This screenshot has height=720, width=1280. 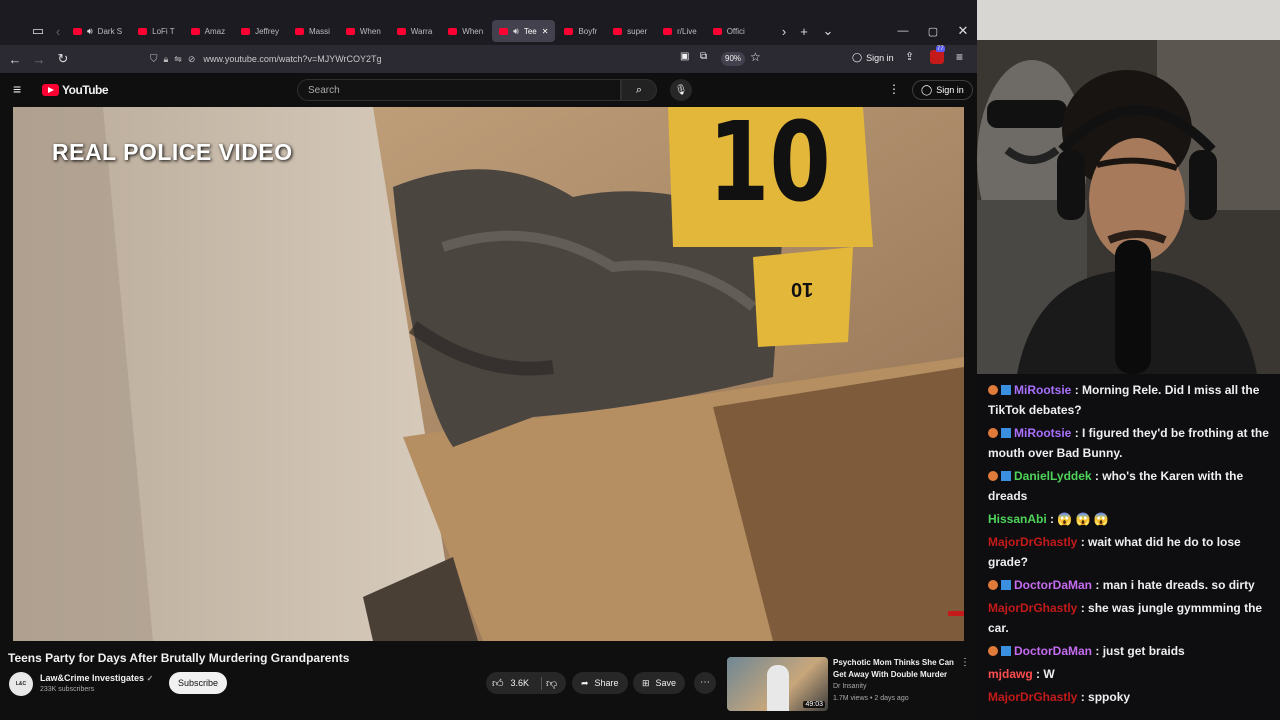 What do you see at coordinates (659, 683) in the screenshot?
I see `save-button: ⊞ Save` at bounding box center [659, 683].